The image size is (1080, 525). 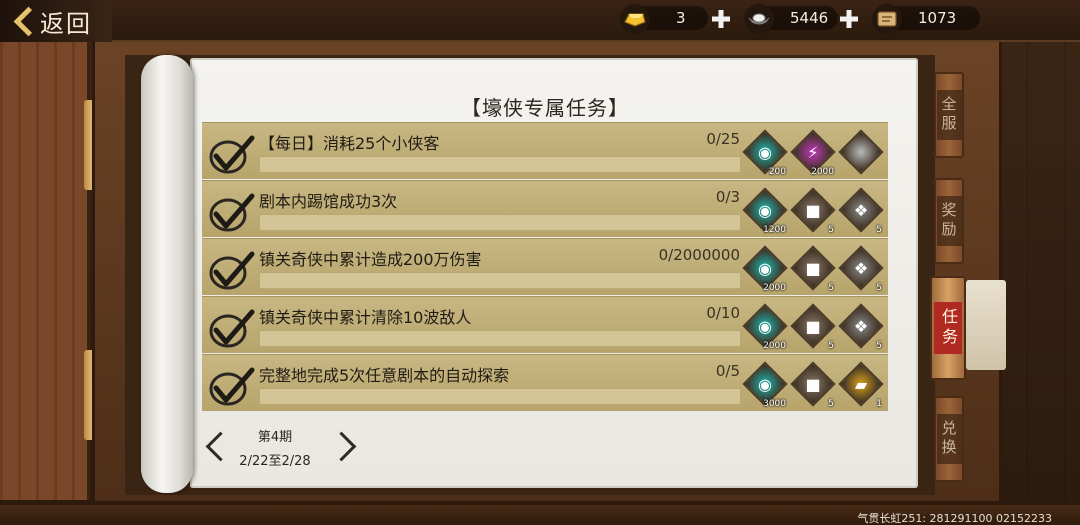 I want to click on reward-glyph, so click(x=861, y=152).